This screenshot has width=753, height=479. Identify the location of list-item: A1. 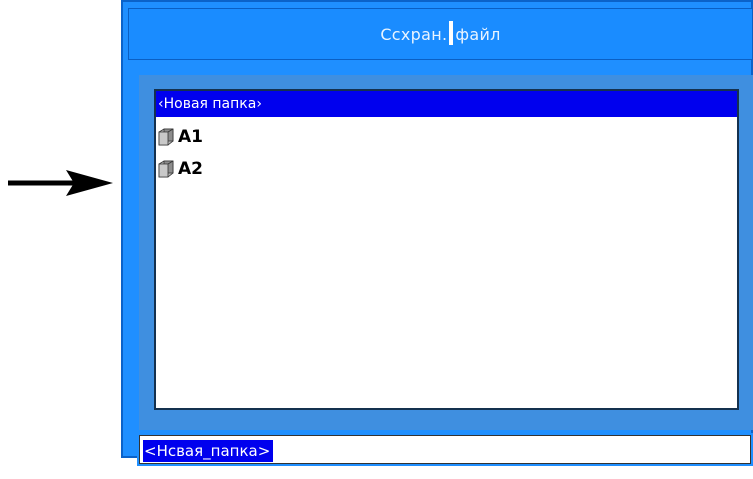
(180, 137).